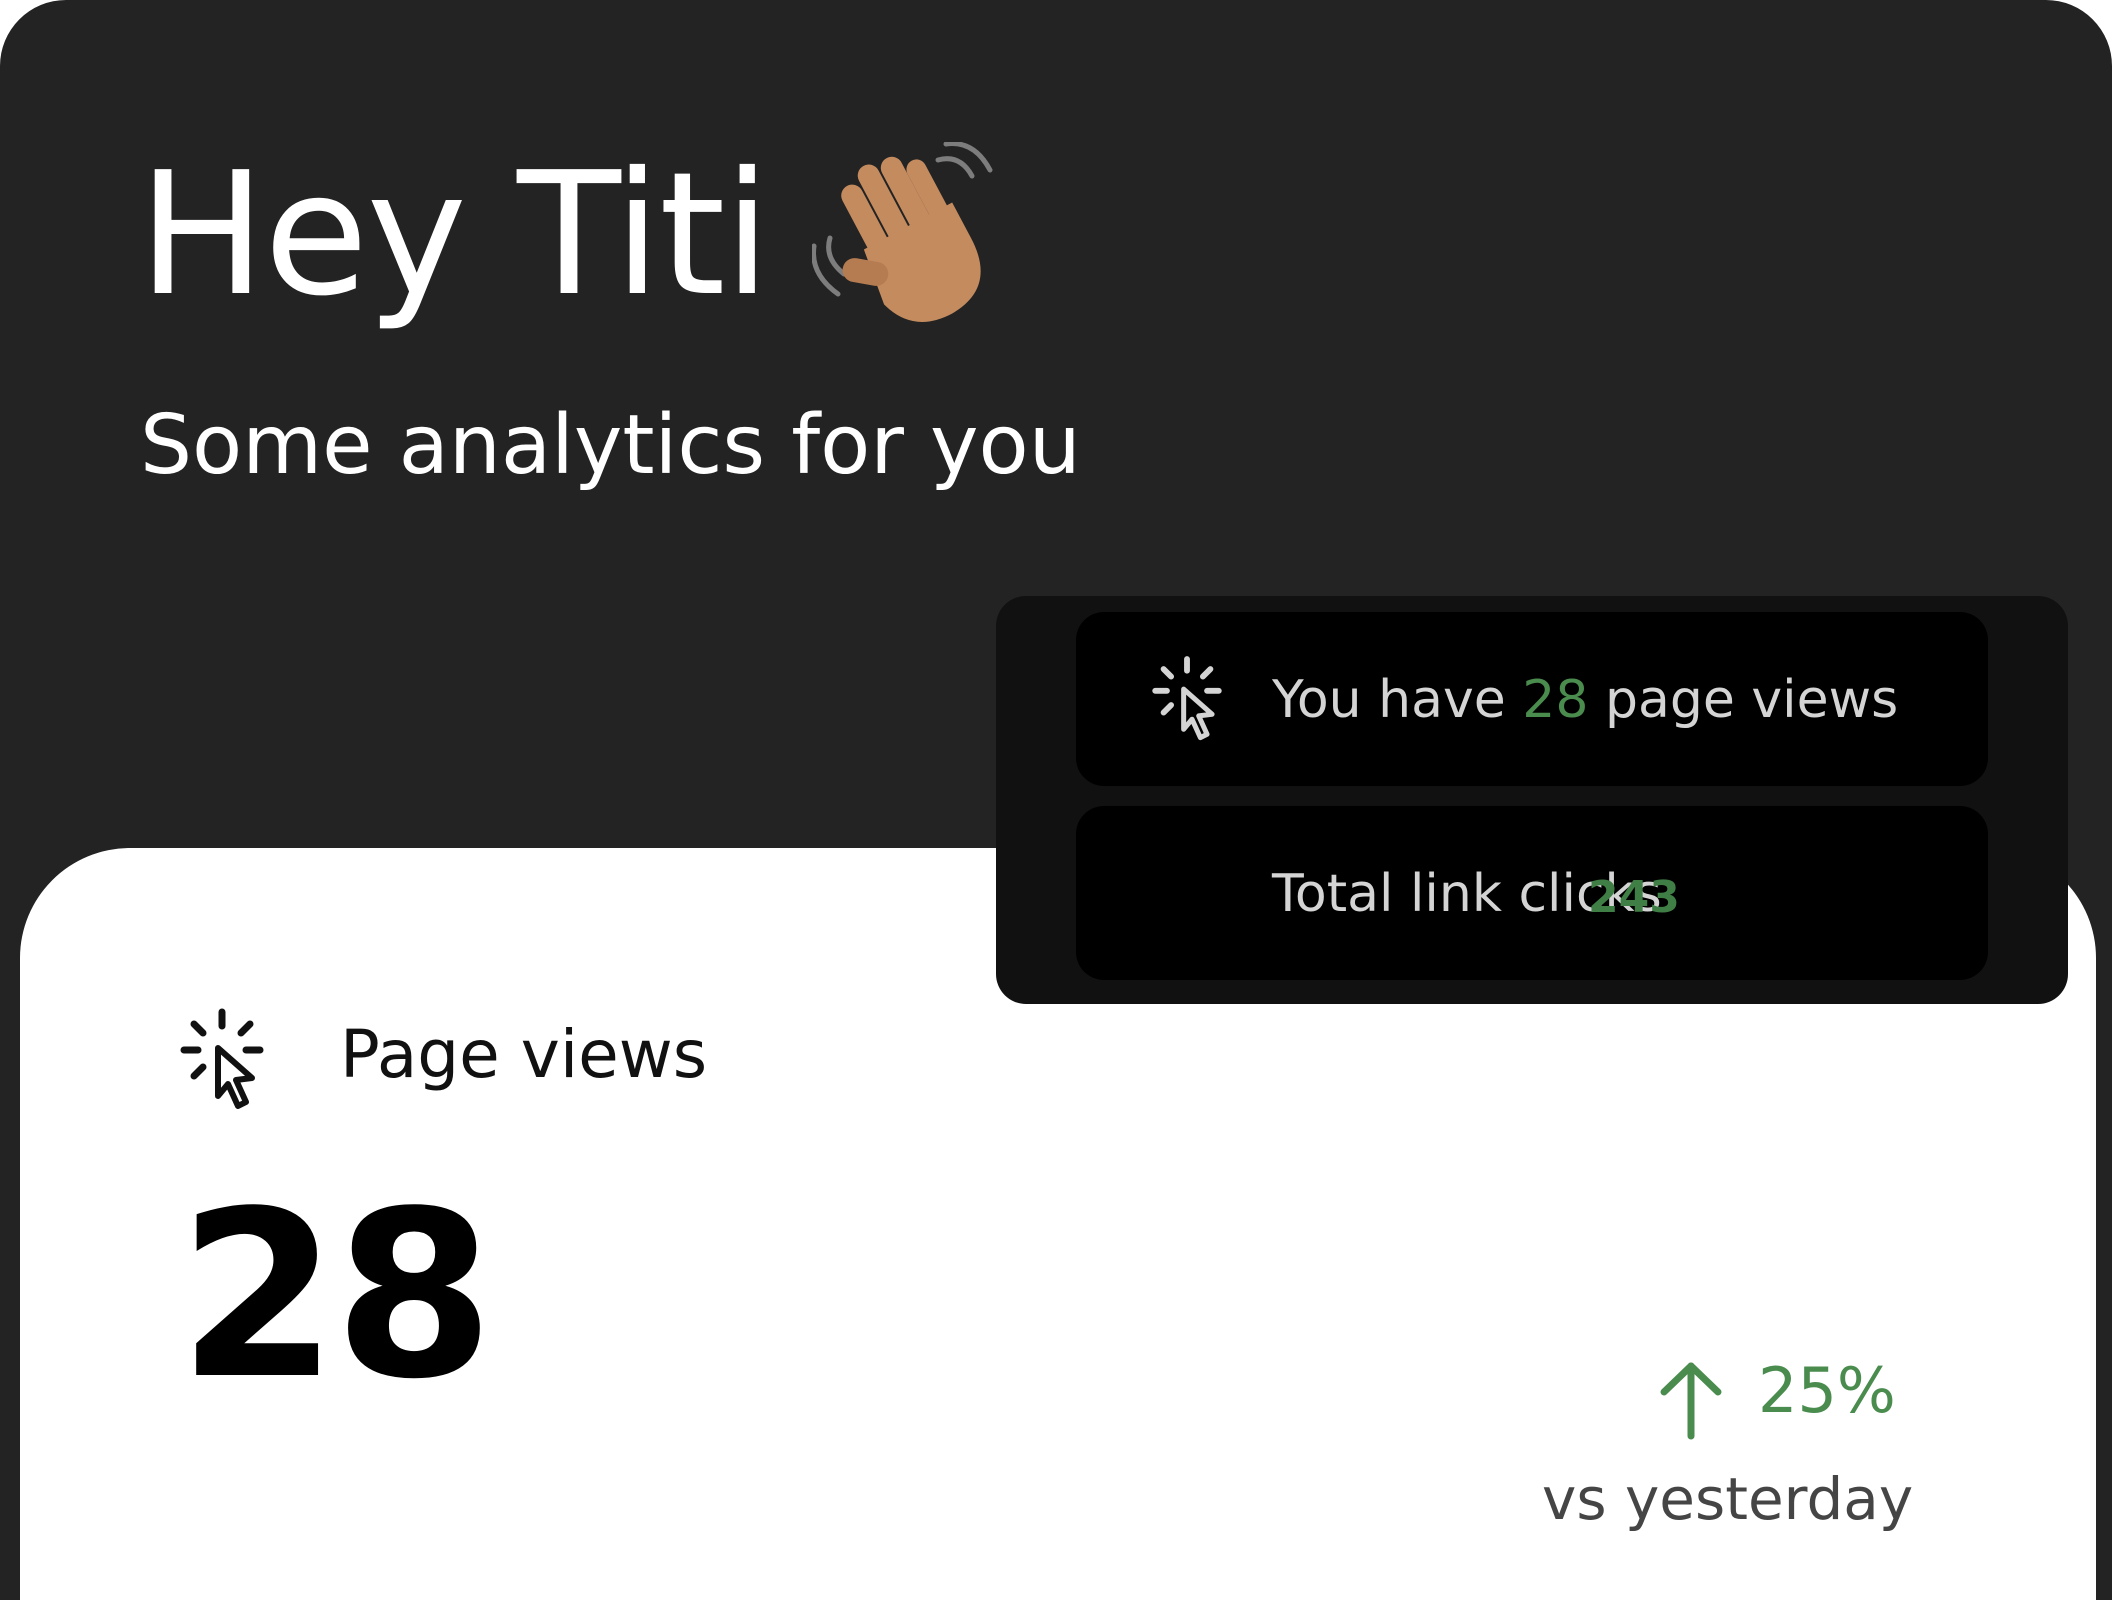  Describe the element at coordinates (1634, 897) in the screenshot. I see `link-clicks-count: 243` at that location.